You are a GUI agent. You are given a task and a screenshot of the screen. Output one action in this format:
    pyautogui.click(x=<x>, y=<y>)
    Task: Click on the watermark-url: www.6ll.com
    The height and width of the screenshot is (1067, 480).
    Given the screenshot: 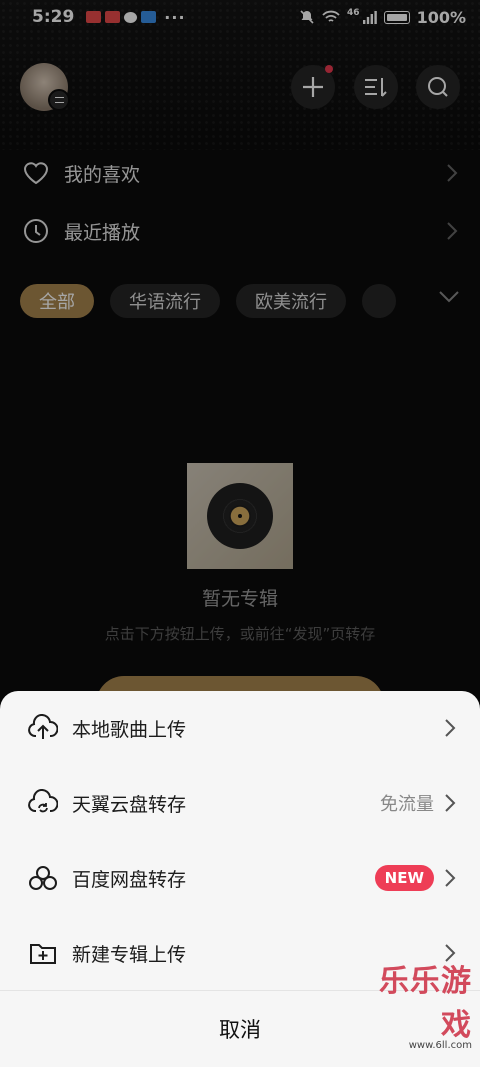 What is the action you would take?
    pyautogui.click(x=440, y=1045)
    